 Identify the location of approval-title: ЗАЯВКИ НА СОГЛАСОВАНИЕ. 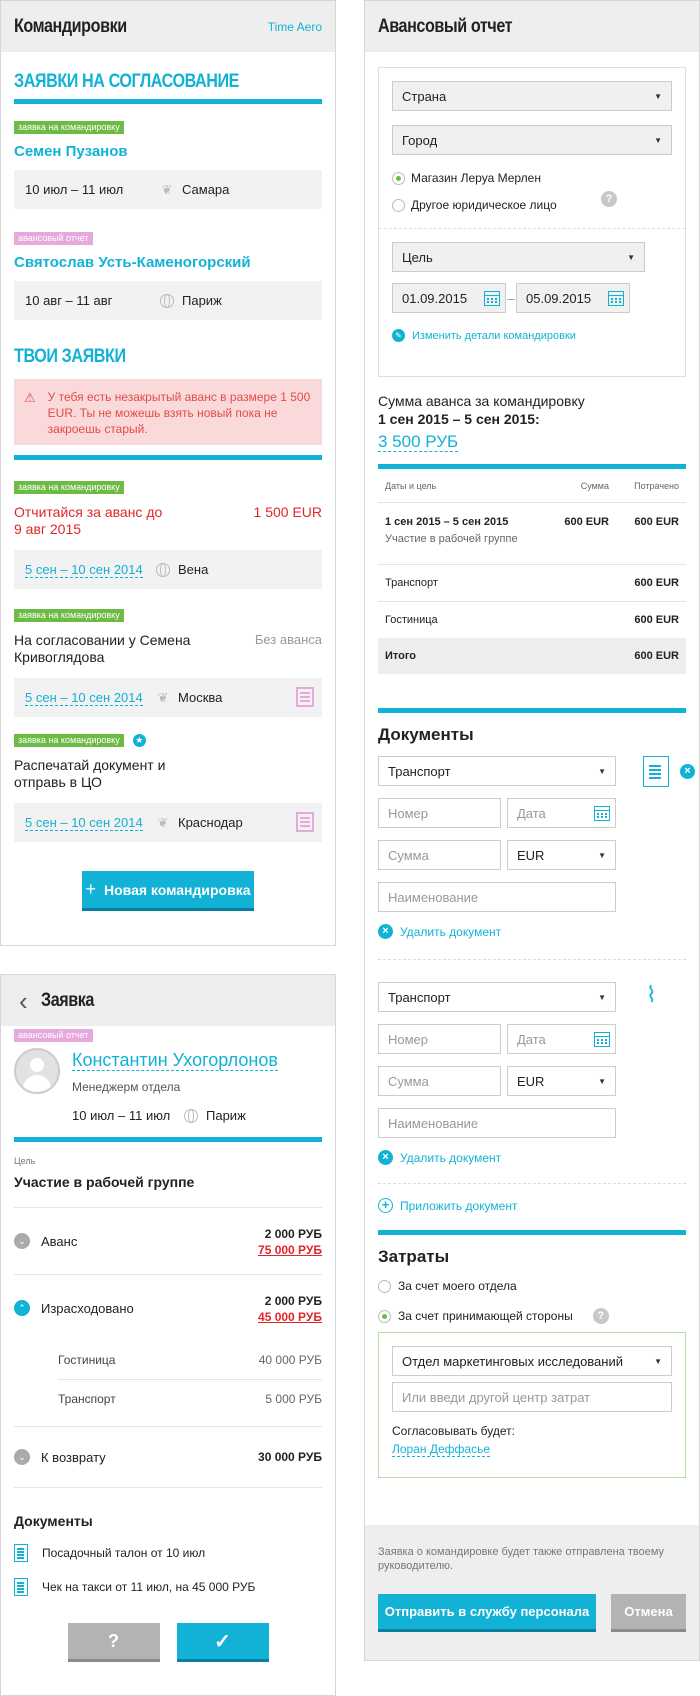
(127, 81).